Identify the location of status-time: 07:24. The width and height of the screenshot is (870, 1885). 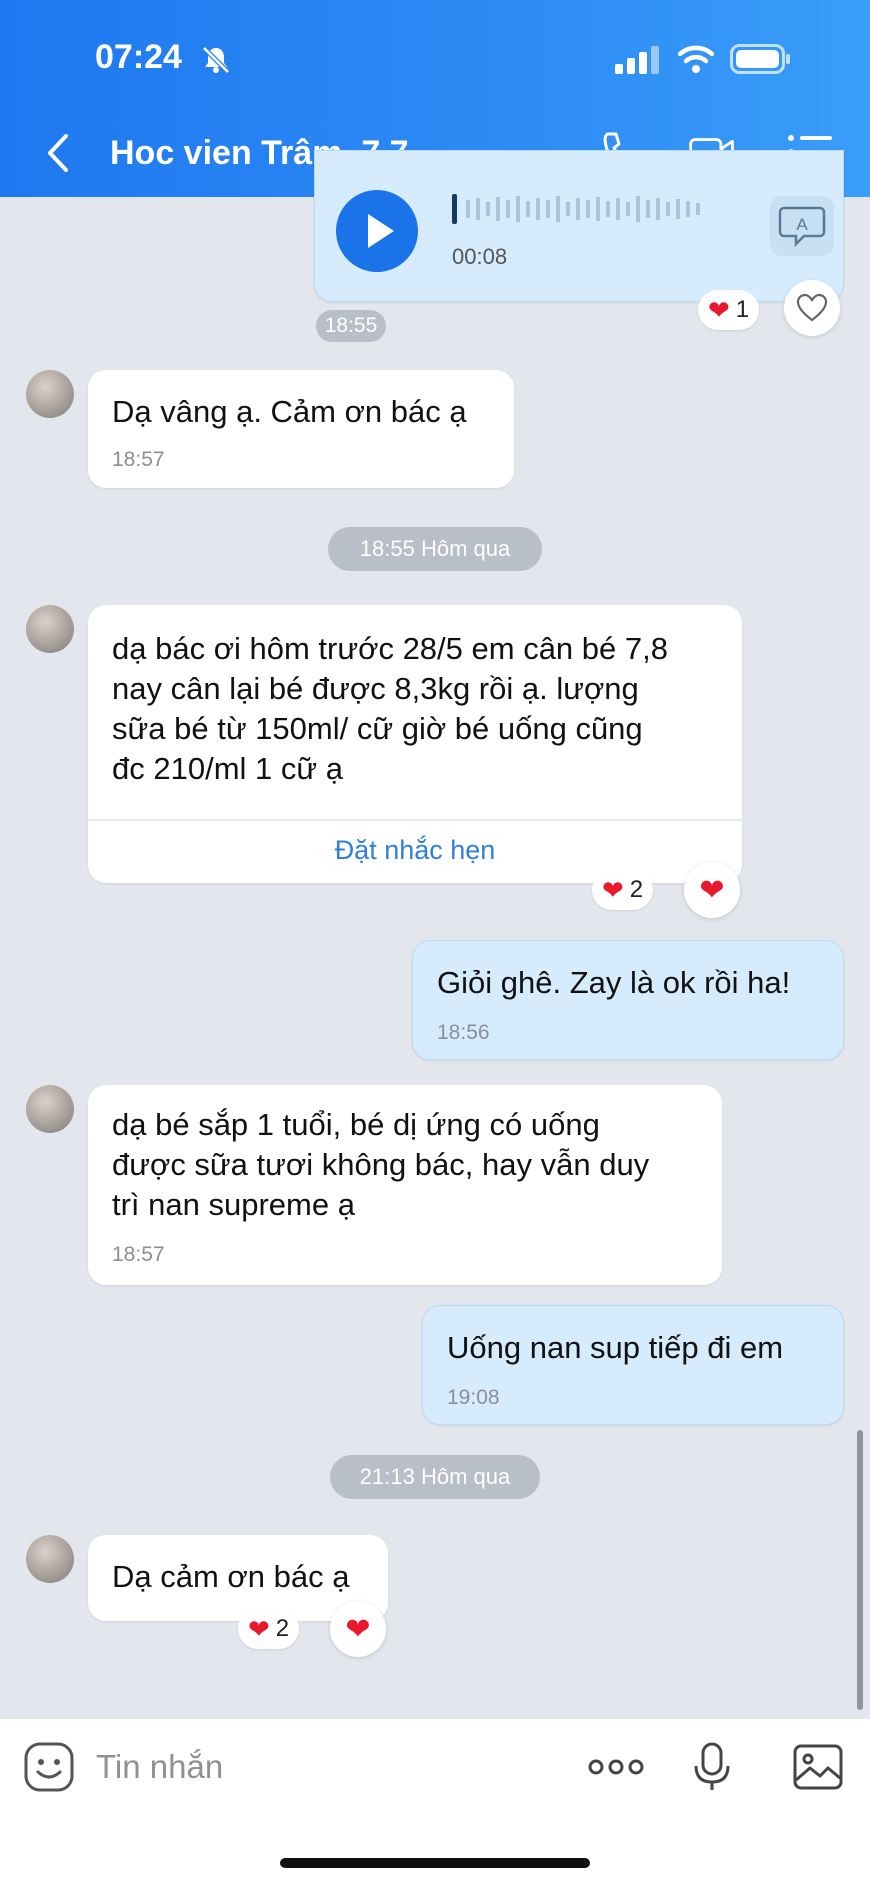
(138, 57).